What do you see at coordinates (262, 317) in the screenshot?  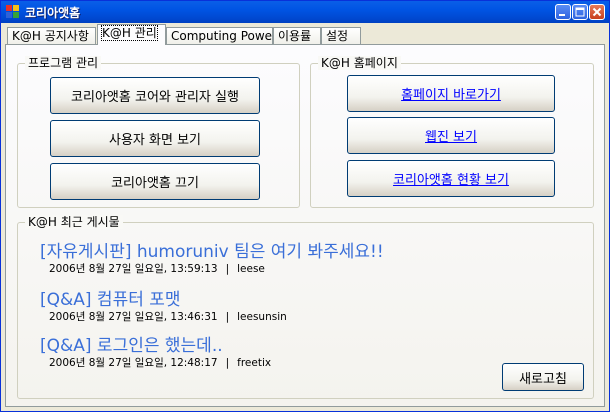 I see `post-author: leesunsin` at bounding box center [262, 317].